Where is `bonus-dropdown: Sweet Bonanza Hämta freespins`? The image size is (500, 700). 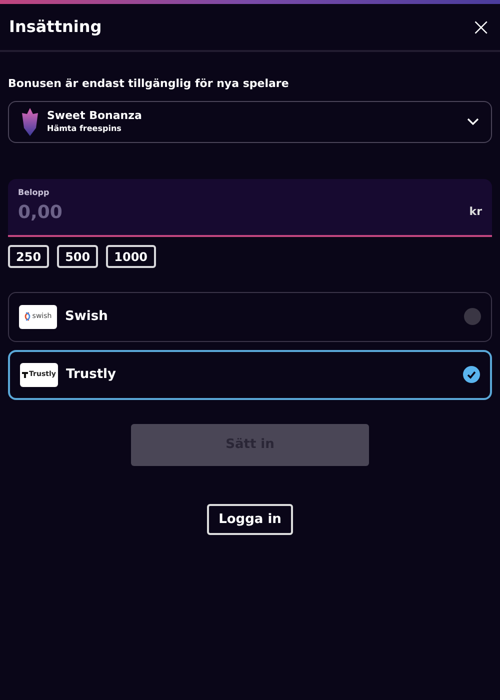
bonus-dropdown: Sweet Bonanza Hämta freespins is located at coordinates (250, 121).